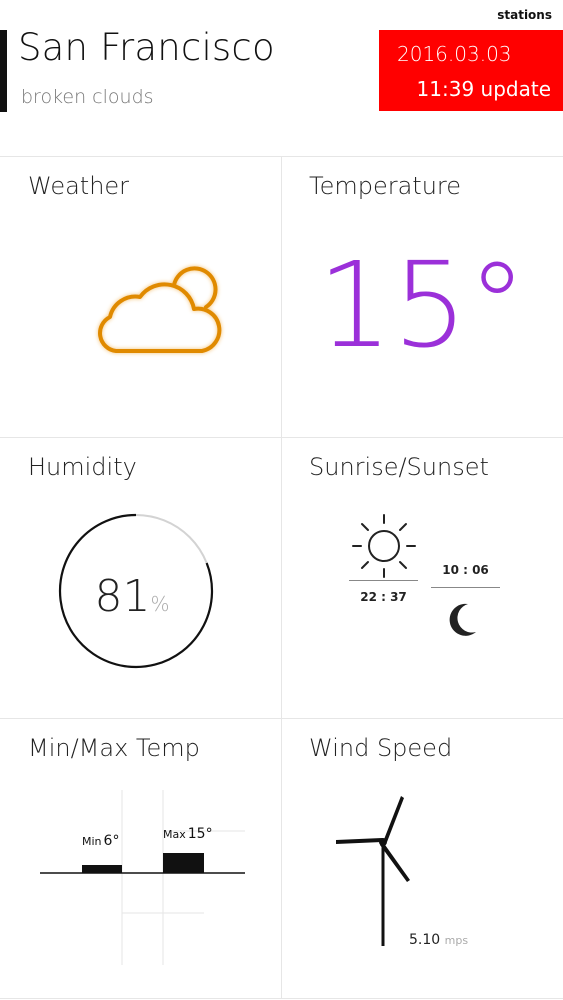 The height and width of the screenshot is (1000, 563). Describe the element at coordinates (524, 15) in the screenshot. I see `stations-link: stations` at that location.